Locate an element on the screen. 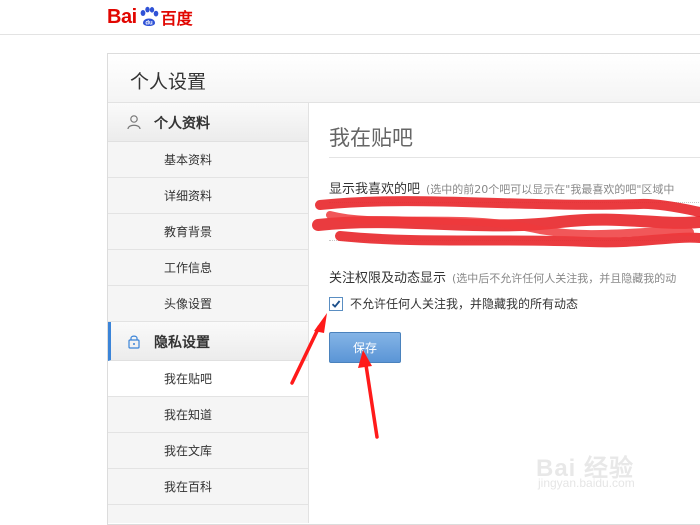 This screenshot has height=525, width=700. watermark-url: jingyan.baidu.com is located at coordinates (586, 483).